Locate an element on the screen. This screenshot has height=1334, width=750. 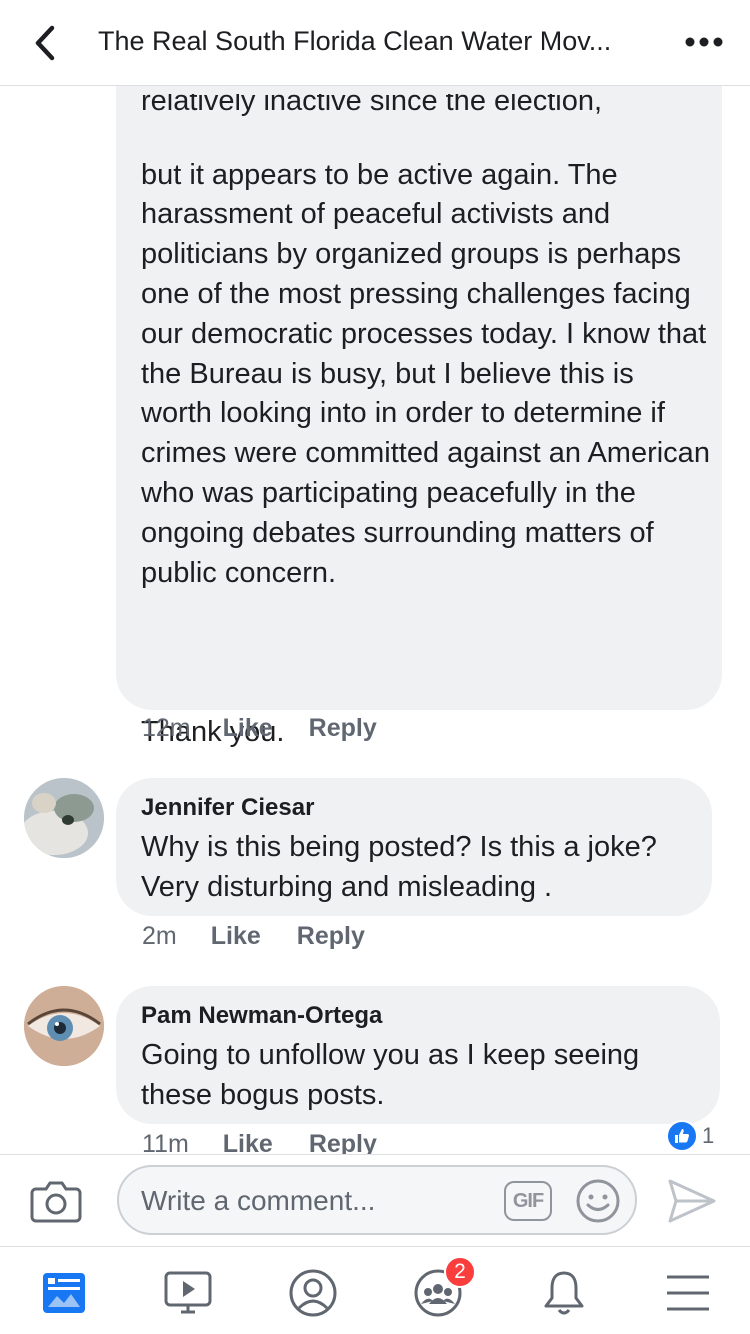
gif-button: GIF is located at coordinates (528, 1201).